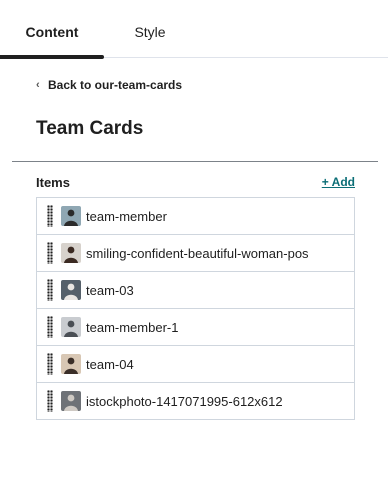 This screenshot has height=496, width=388. I want to click on list-item: team-member-1, so click(195, 327).